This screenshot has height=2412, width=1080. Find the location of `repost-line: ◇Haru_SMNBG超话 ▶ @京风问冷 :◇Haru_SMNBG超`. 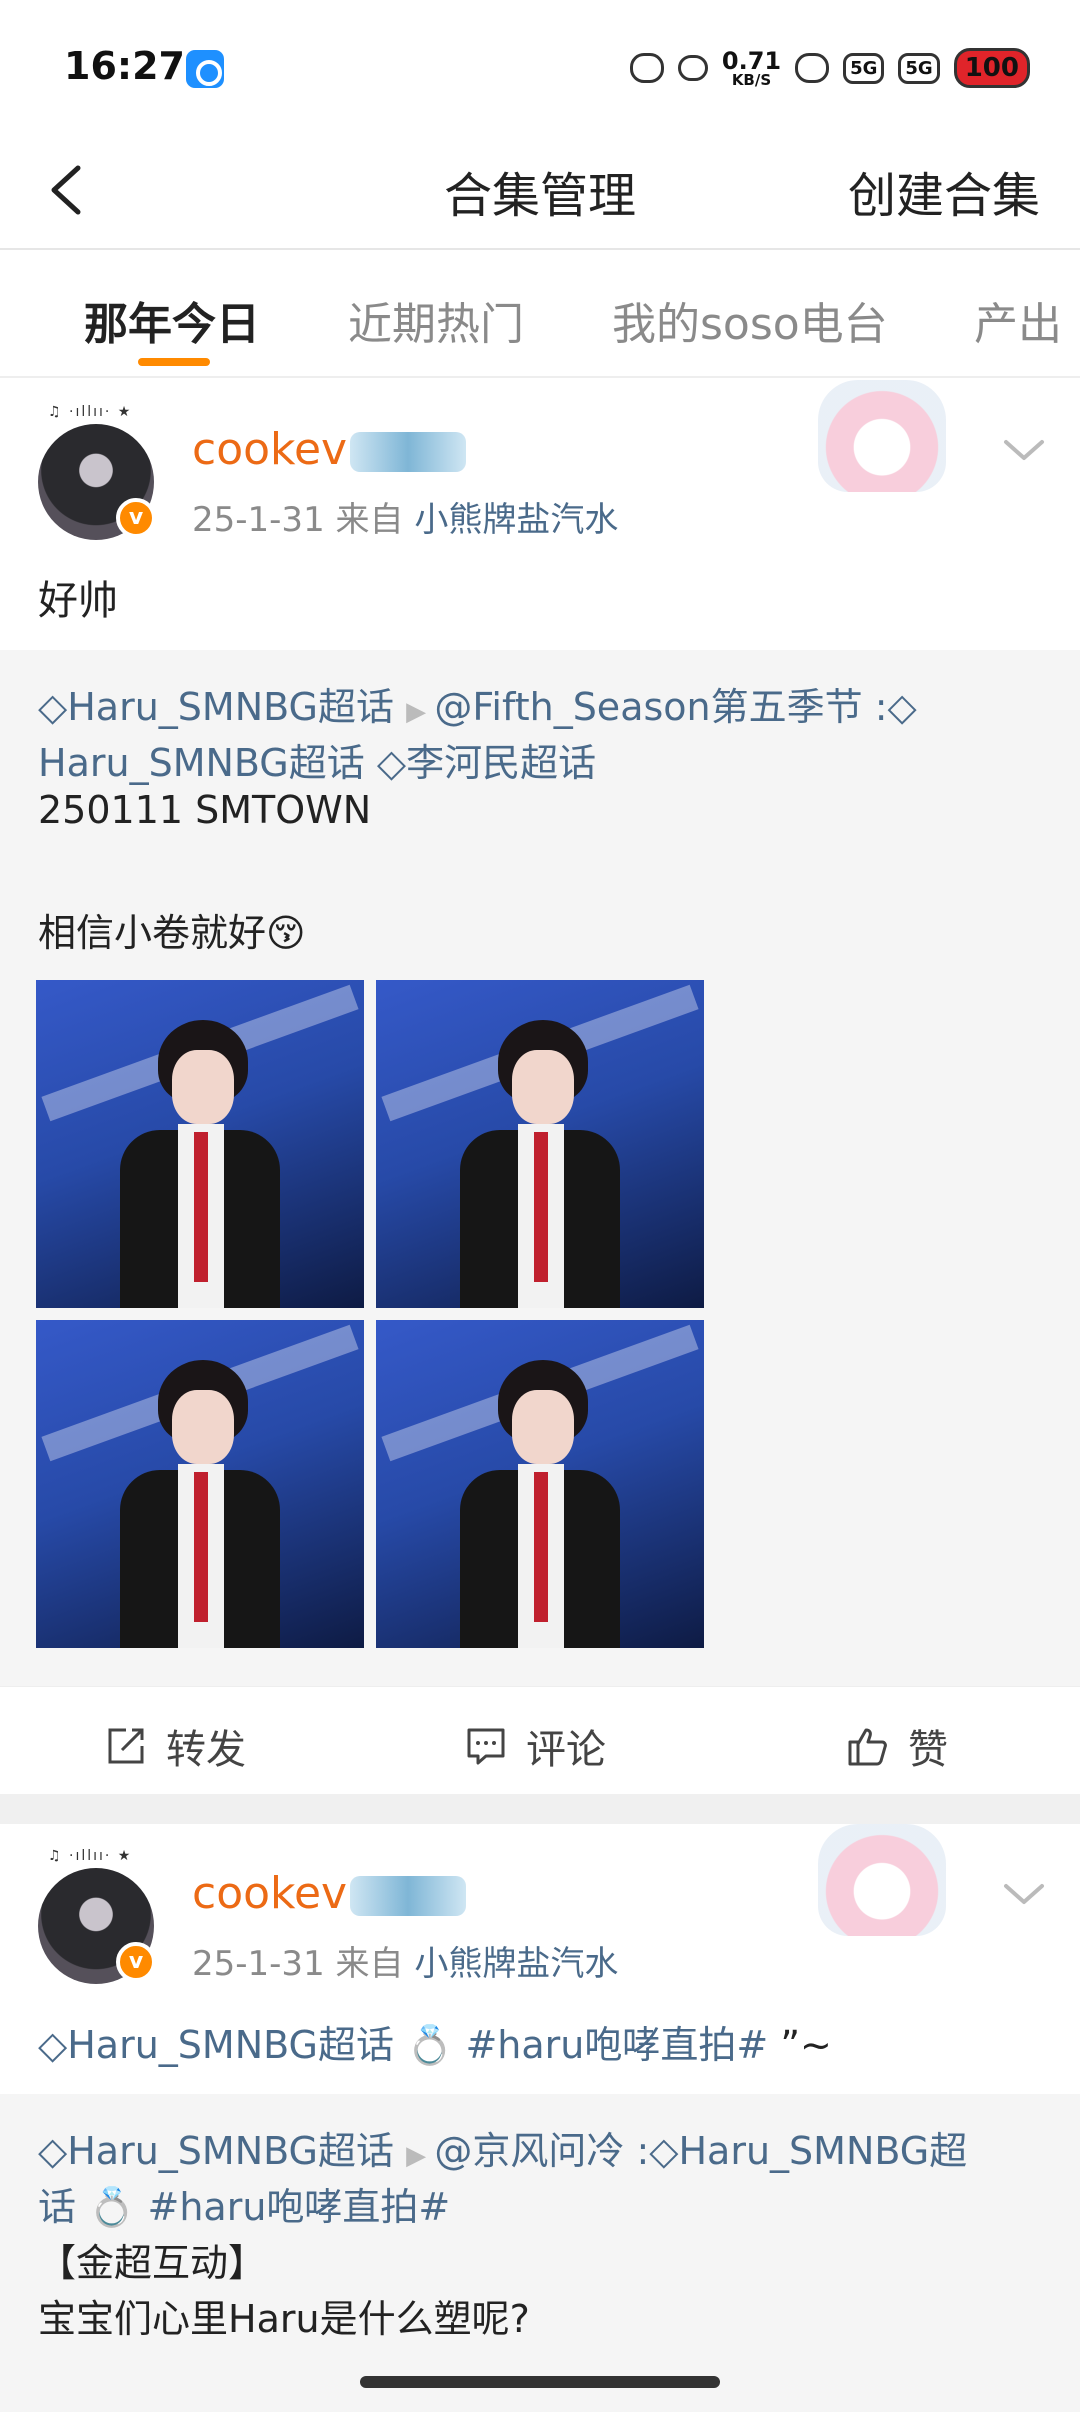

repost-line: ◇Haru_SMNBG超话 ▶ @京风问冷 :◇Haru_SMNBG超 is located at coordinates (502, 2147).